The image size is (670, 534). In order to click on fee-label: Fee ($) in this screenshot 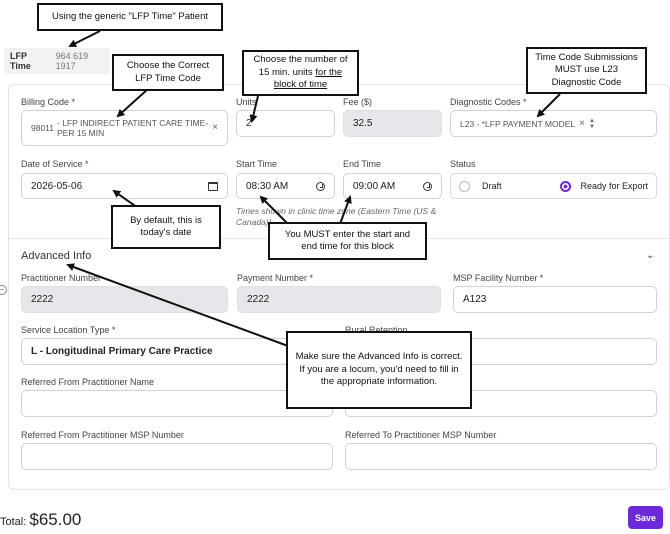, I will do `click(358, 102)`.